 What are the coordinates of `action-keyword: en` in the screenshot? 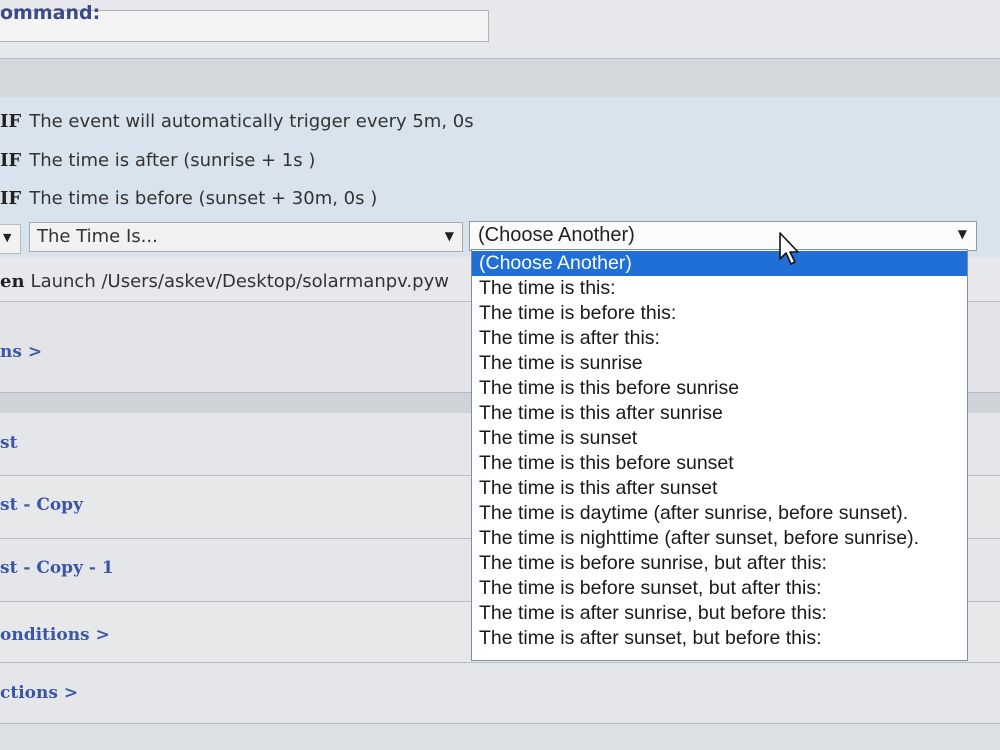 It's located at (12, 281).